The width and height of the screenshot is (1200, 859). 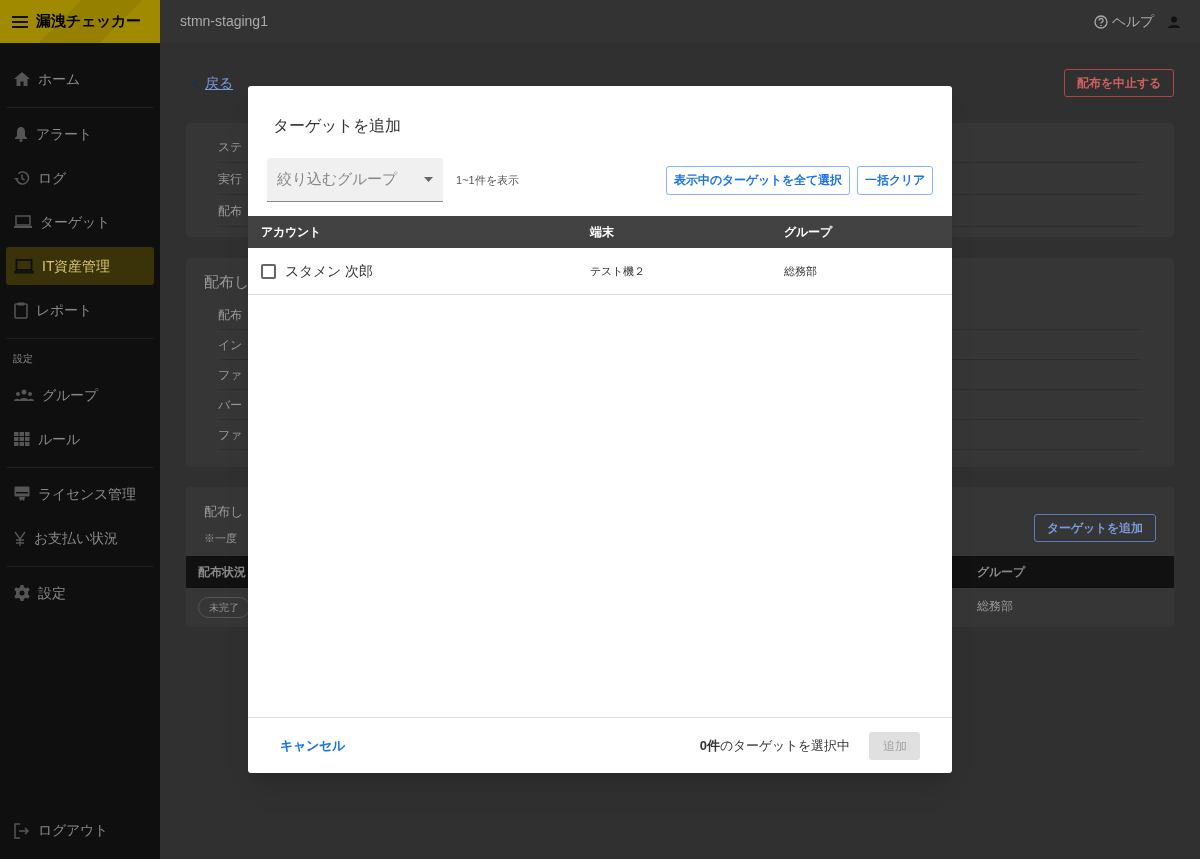 I want to click on dialog-action-button: 表示中のターゲットを全て選択, so click(x=758, y=180).